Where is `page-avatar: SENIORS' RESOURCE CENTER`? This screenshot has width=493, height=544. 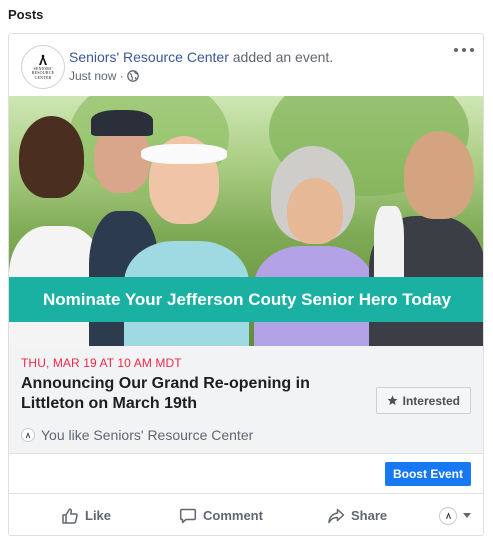
page-avatar: SENIORS' RESOURCE CENTER is located at coordinates (43, 67).